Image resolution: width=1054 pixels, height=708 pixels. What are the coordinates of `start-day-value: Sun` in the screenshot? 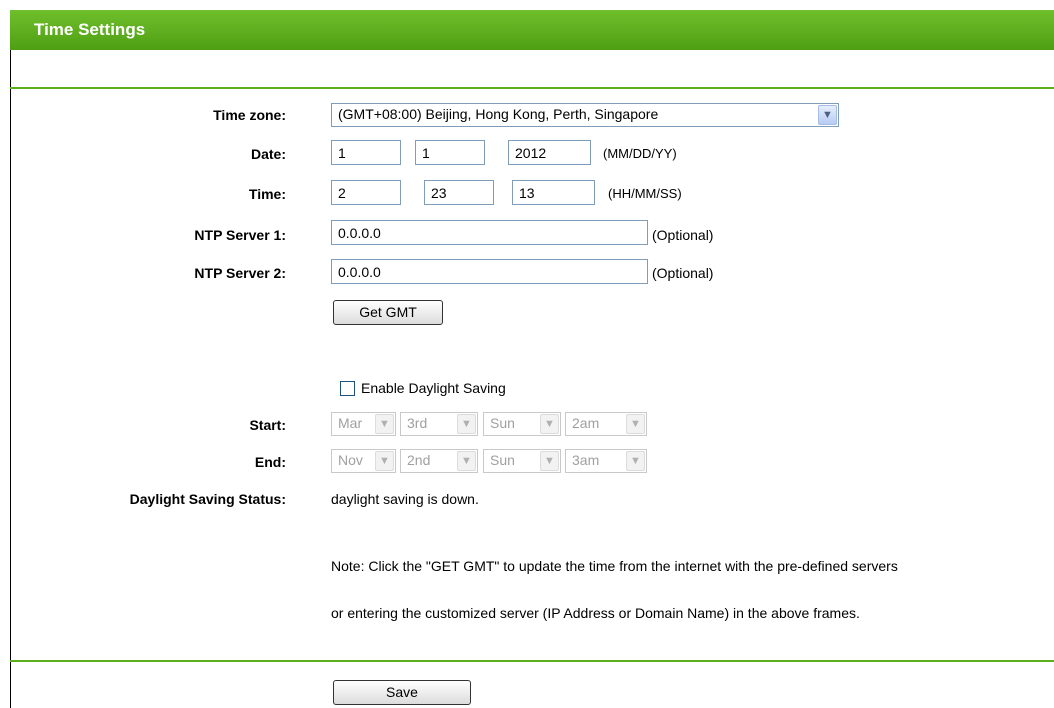 It's located at (502, 423).